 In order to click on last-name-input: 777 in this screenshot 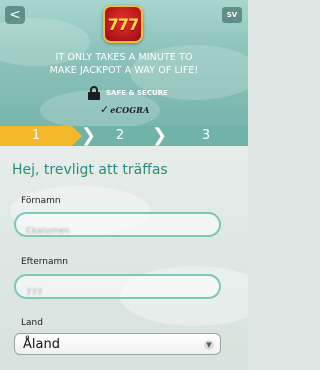, I will do `click(117, 286)`.